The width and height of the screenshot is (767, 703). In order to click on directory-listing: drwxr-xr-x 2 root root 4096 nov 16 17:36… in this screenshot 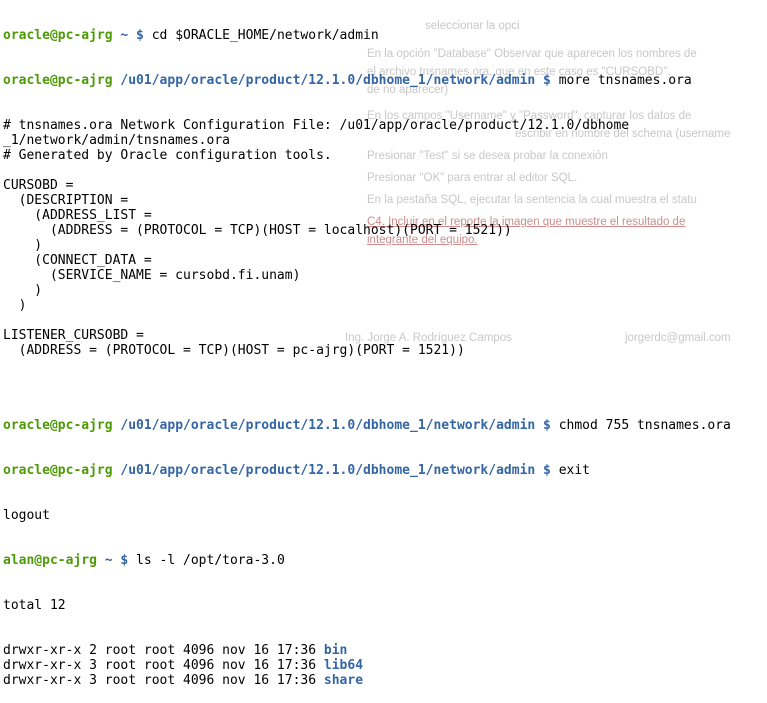, I will do `click(385, 665)`.